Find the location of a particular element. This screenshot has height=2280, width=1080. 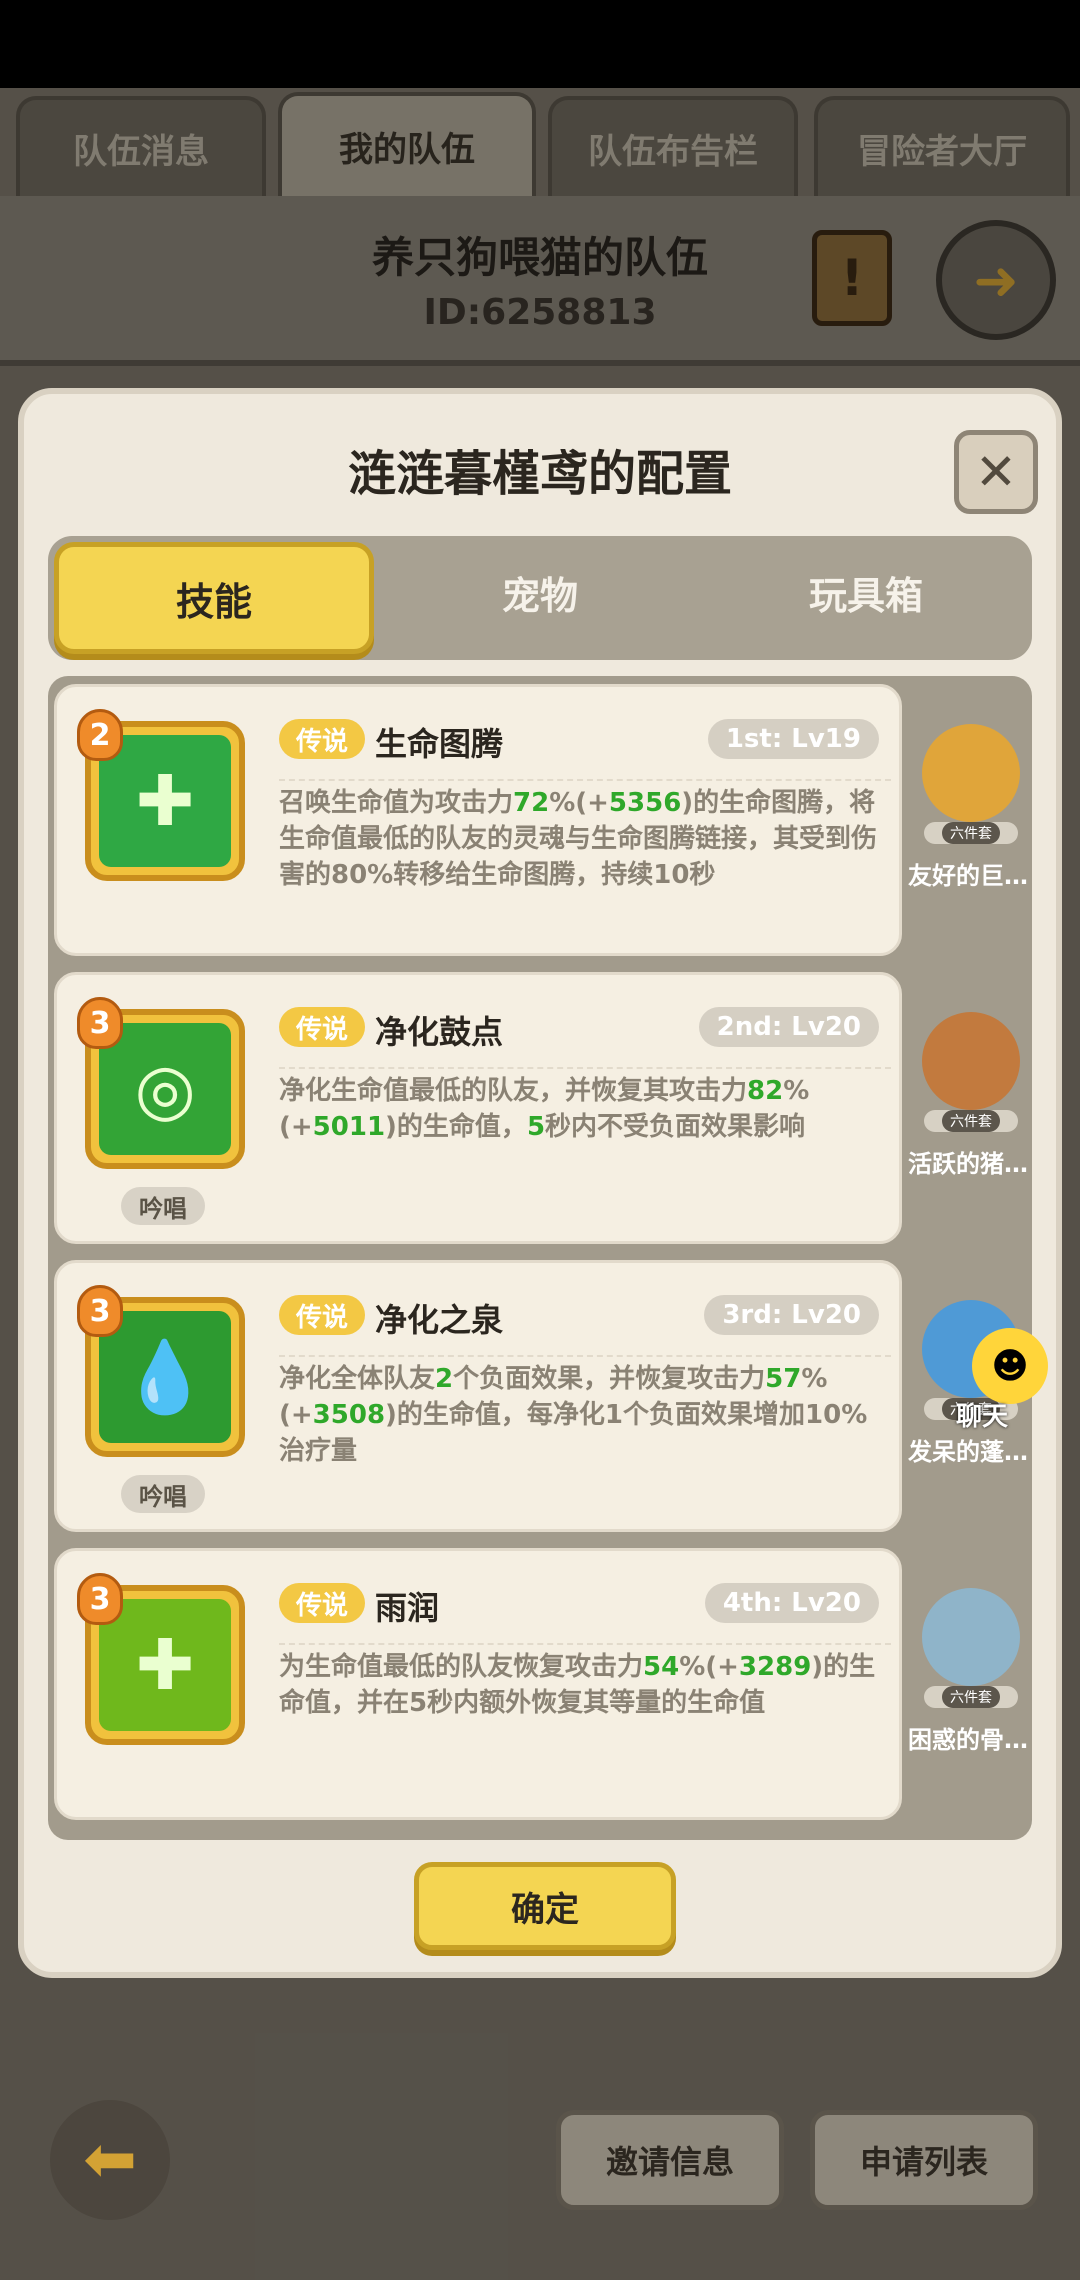

drum-icon: ◎ is located at coordinates (165, 1089).